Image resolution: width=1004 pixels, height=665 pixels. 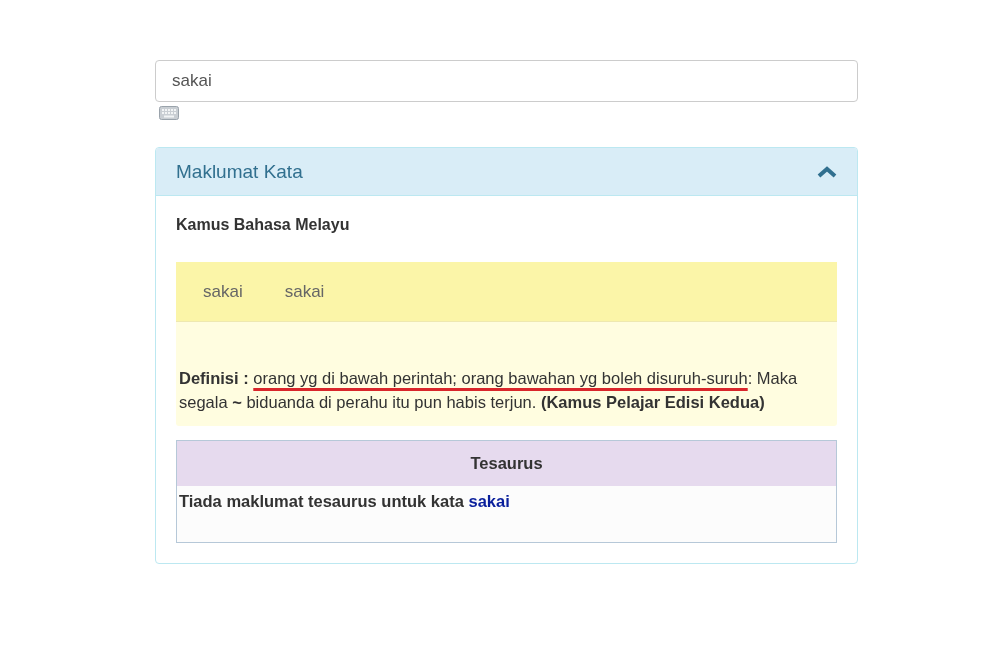 I want to click on panel-title: Maklumat Kata, so click(x=239, y=171).